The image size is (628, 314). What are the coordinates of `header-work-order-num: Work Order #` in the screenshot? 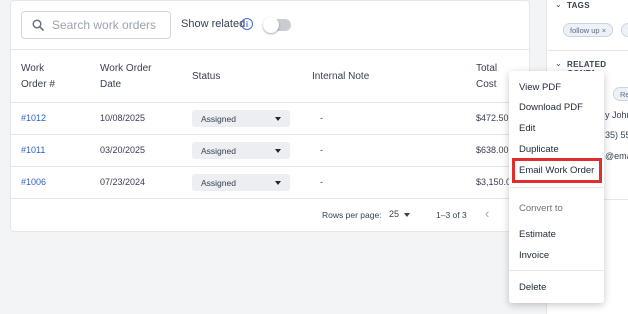 It's located at (38, 77).